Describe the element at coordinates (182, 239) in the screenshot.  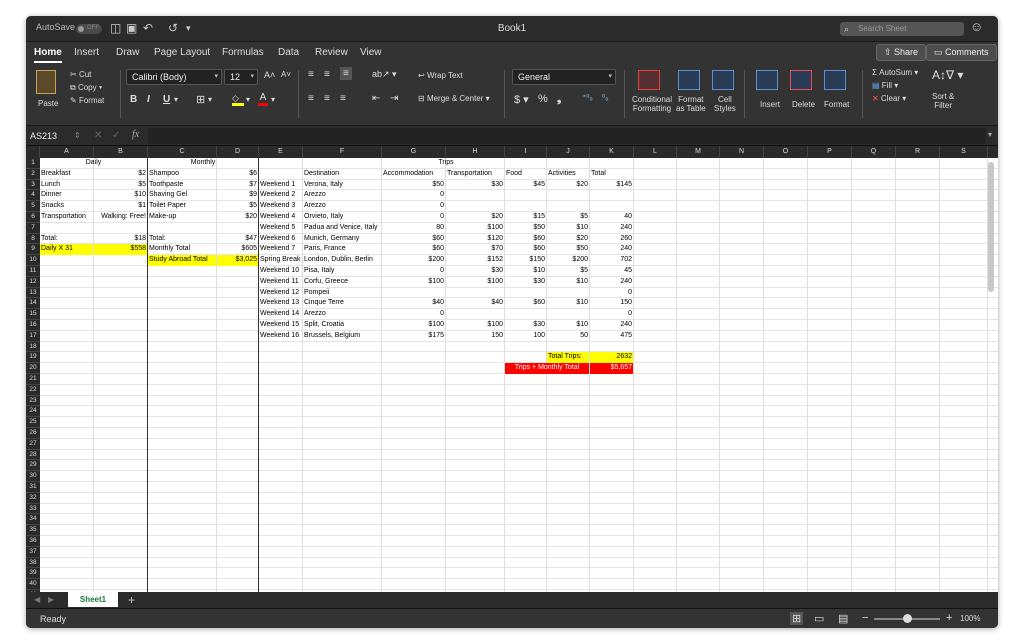
I see `cell-C8: Total:` at that location.